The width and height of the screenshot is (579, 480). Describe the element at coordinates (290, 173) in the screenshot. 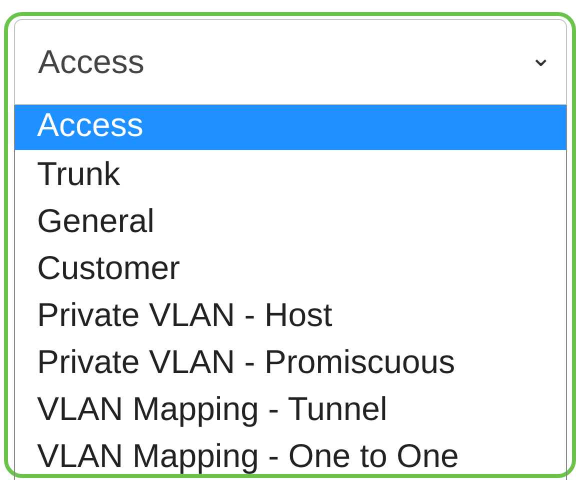

I see `dropdown-option: Trunk` at that location.